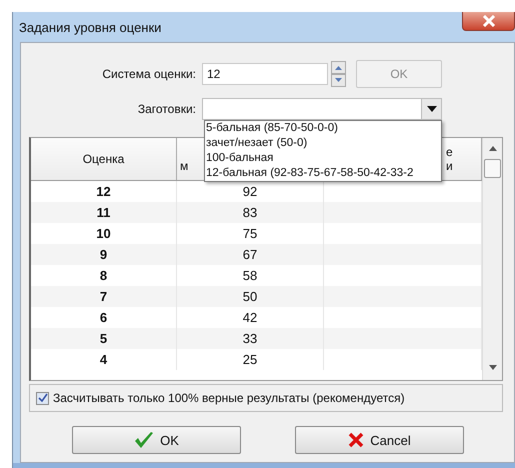  Describe the element at coordinates (250, 212) in the screenshot. I see `table-cell: 83` at that location.